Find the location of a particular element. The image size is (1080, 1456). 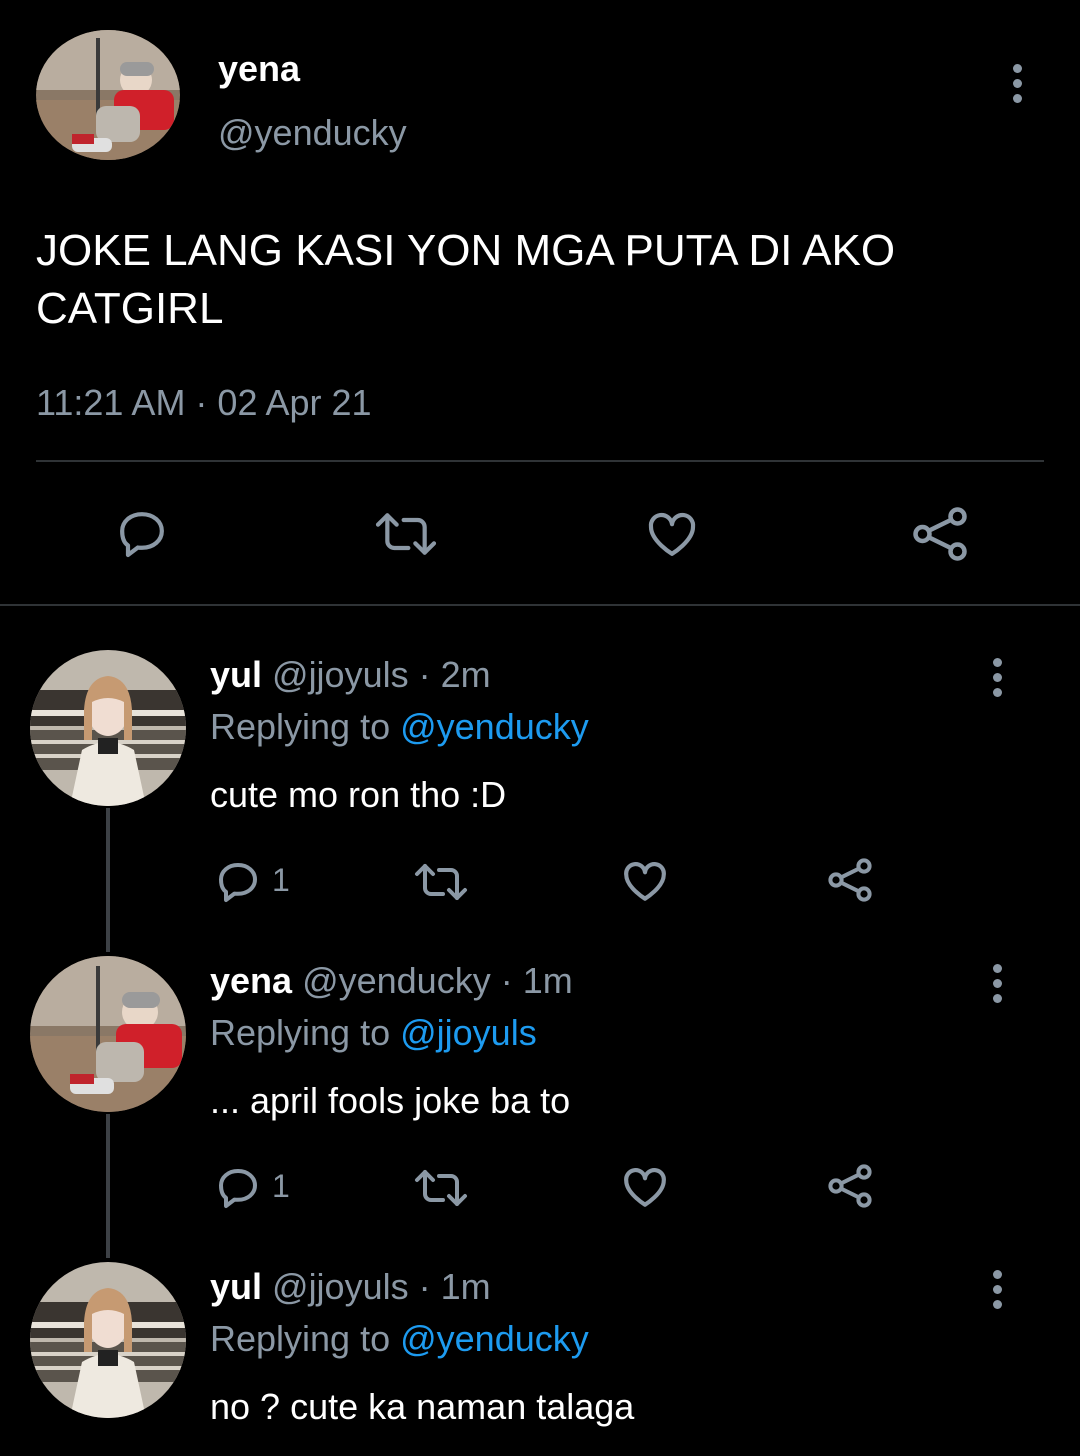

author-handle: @yenducky is located at coordinates (312, 133).